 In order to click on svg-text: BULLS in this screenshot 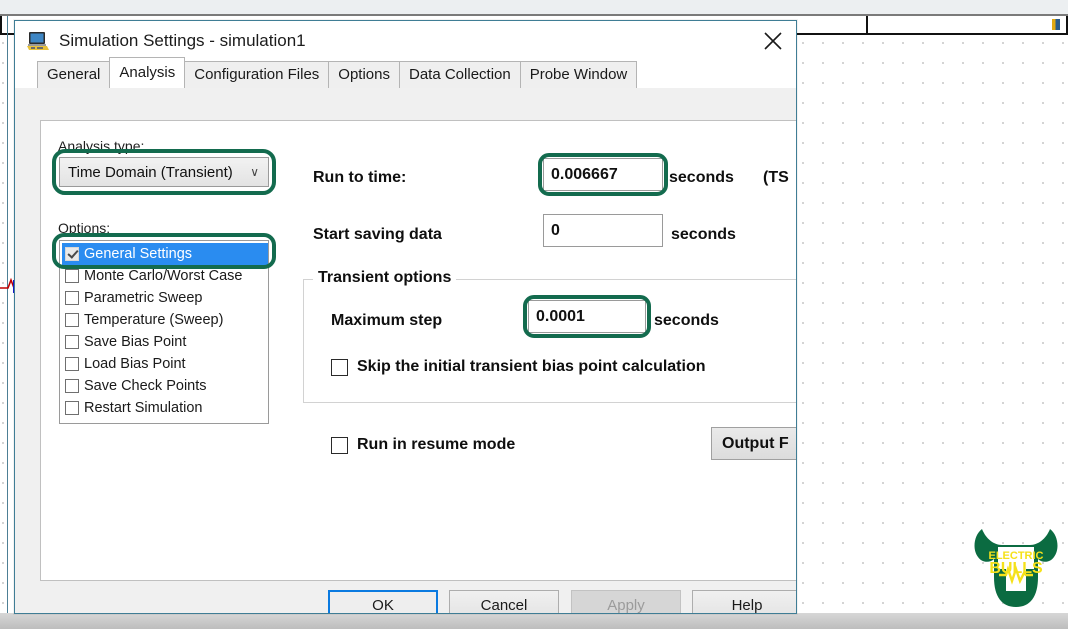, I will do `click(1016, 568)`.